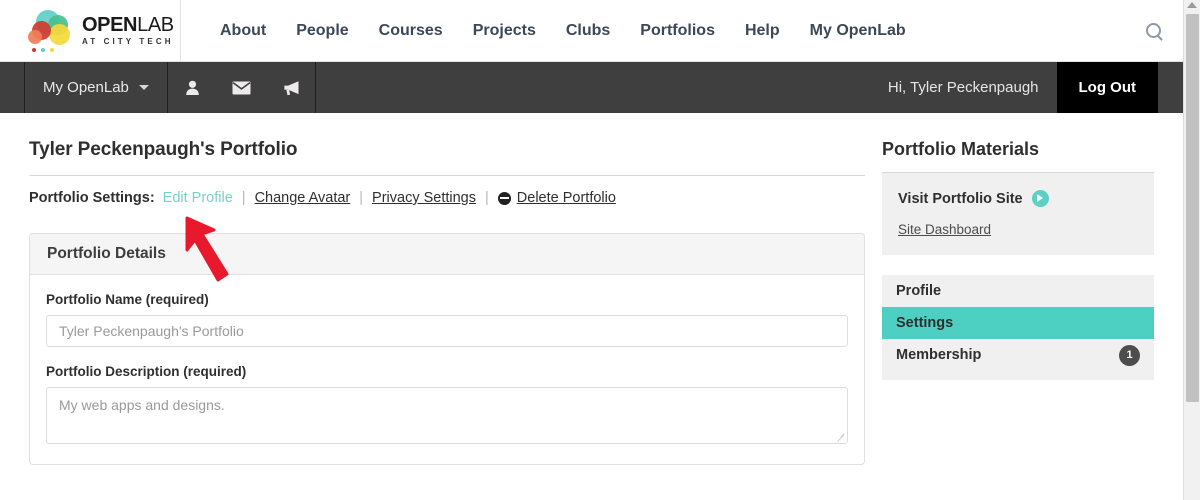 The width and height of the screenshot is (1200, 500). I want to click on arrow-right-circle-icon, so click(1040, 198).